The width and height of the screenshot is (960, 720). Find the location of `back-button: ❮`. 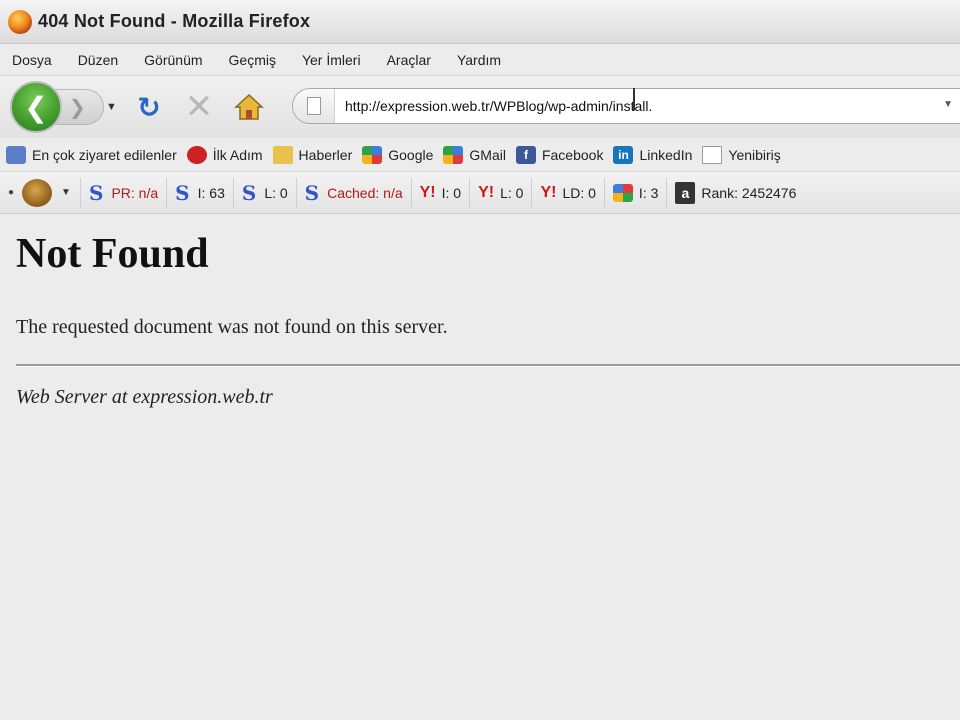

back-button: ❮ is located at coordinates (36, 107).